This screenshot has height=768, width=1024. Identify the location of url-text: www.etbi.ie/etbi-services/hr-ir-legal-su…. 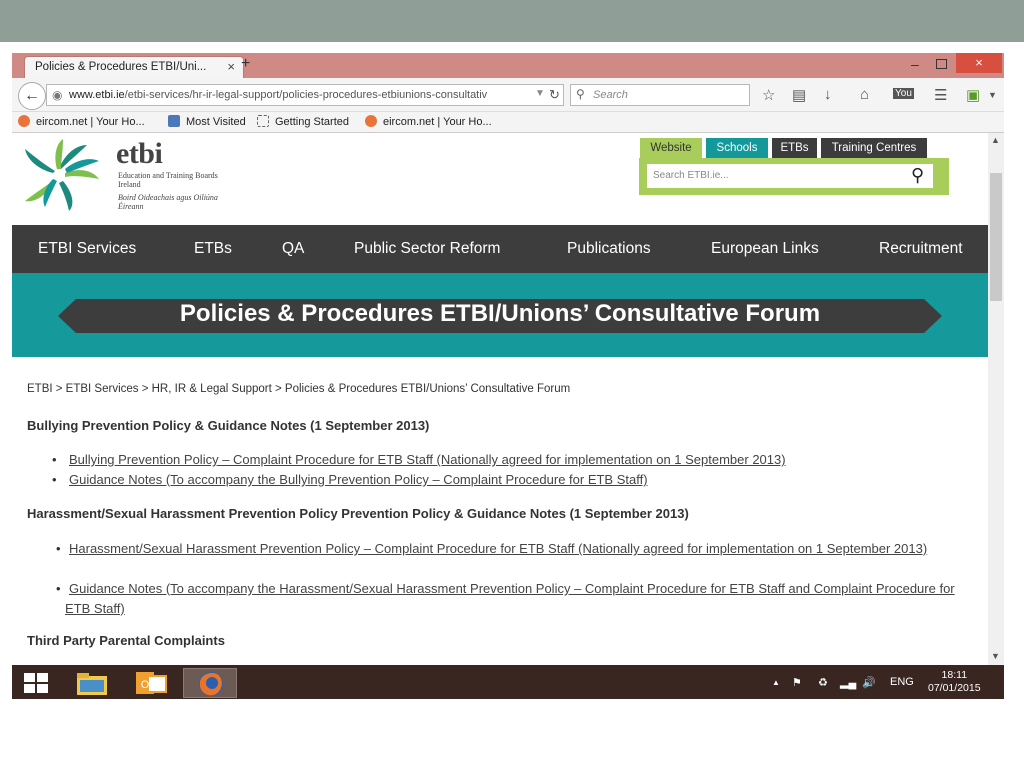
(304, 95).